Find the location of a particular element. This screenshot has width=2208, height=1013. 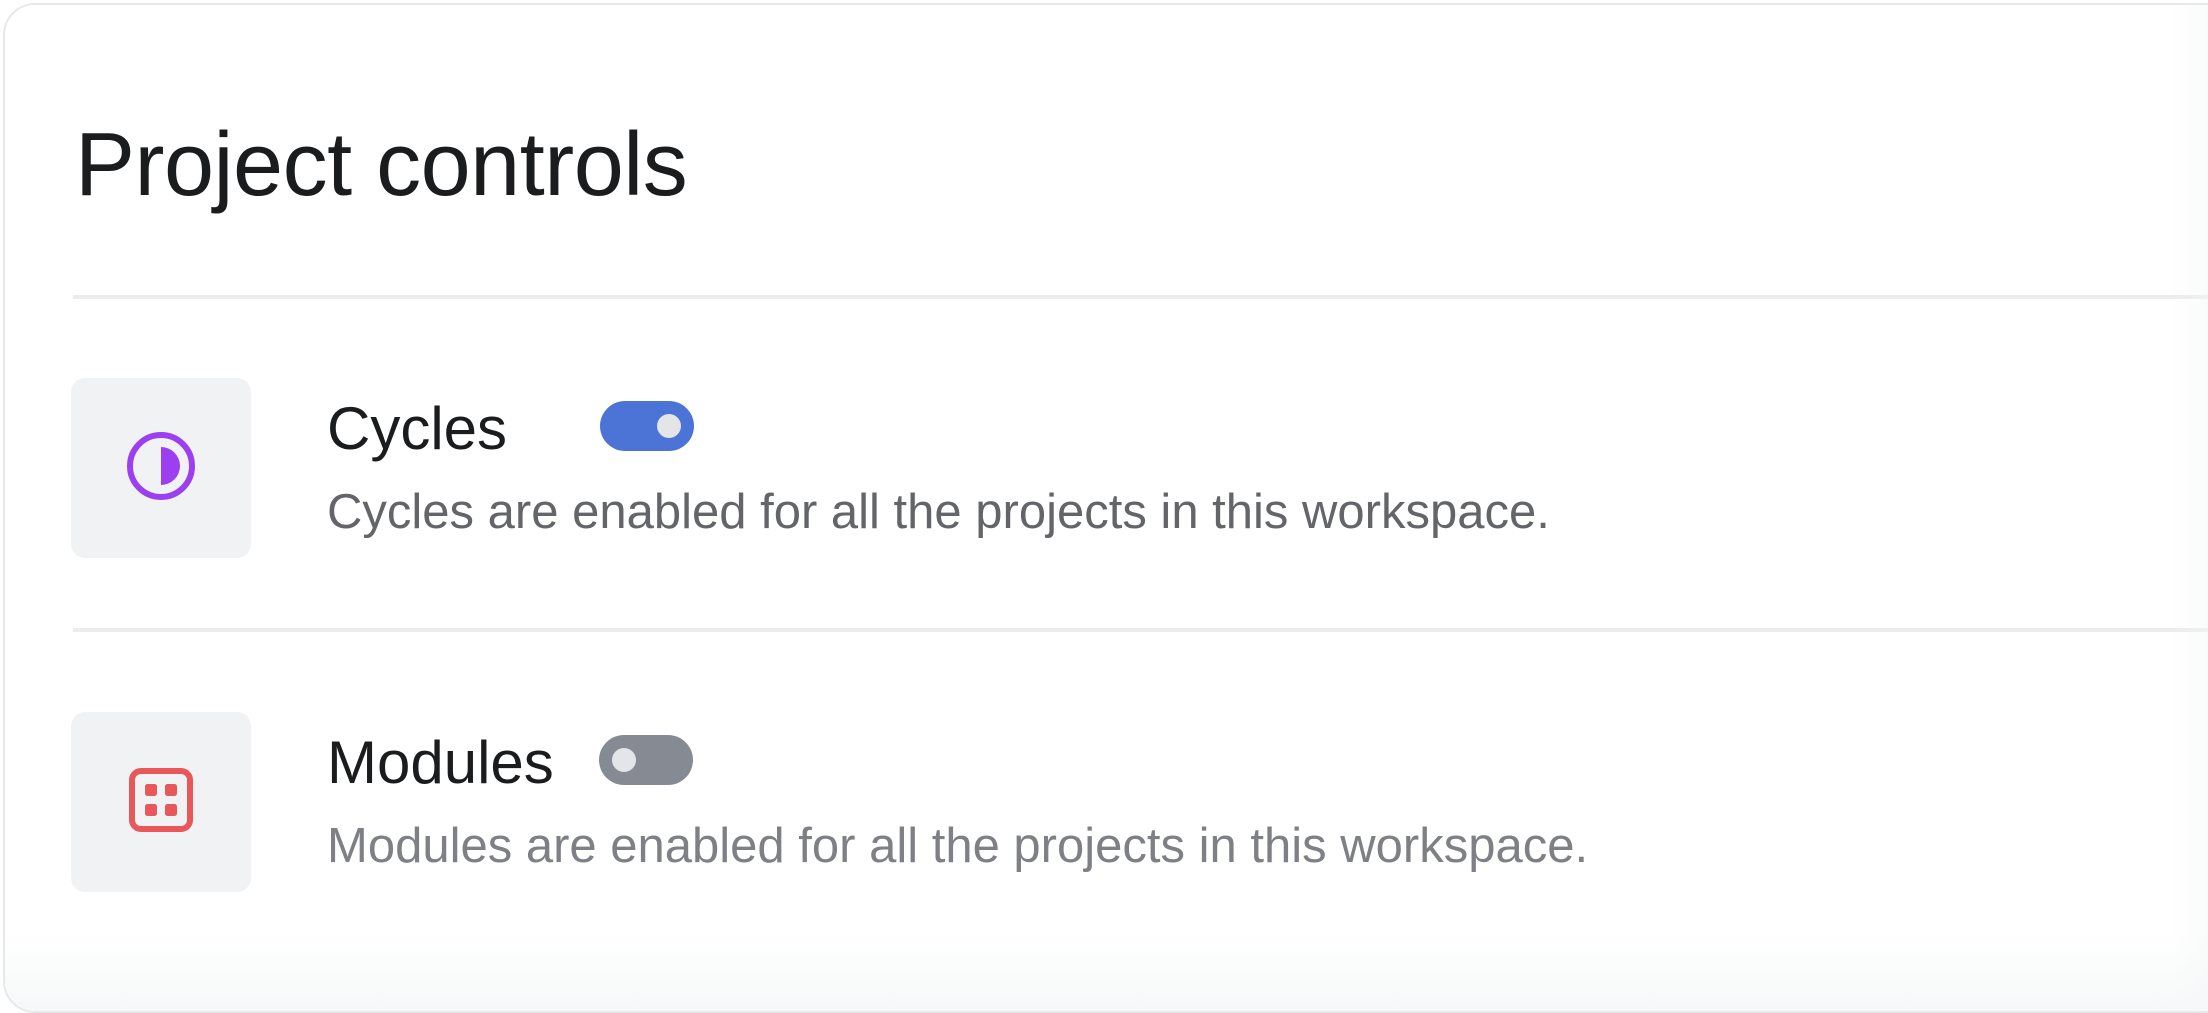

bottom-edge-fade is located at coordinates (1106, 971).